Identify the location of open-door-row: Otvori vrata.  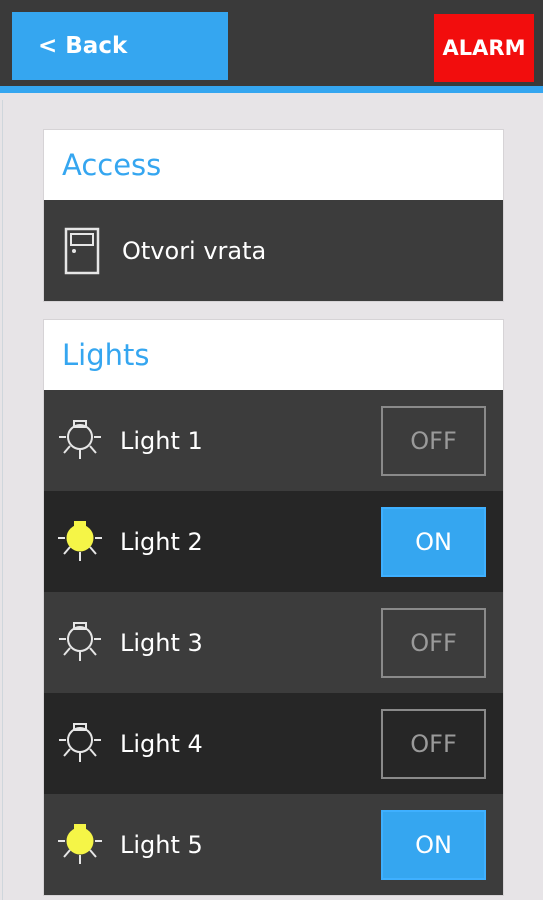
(273, 250).